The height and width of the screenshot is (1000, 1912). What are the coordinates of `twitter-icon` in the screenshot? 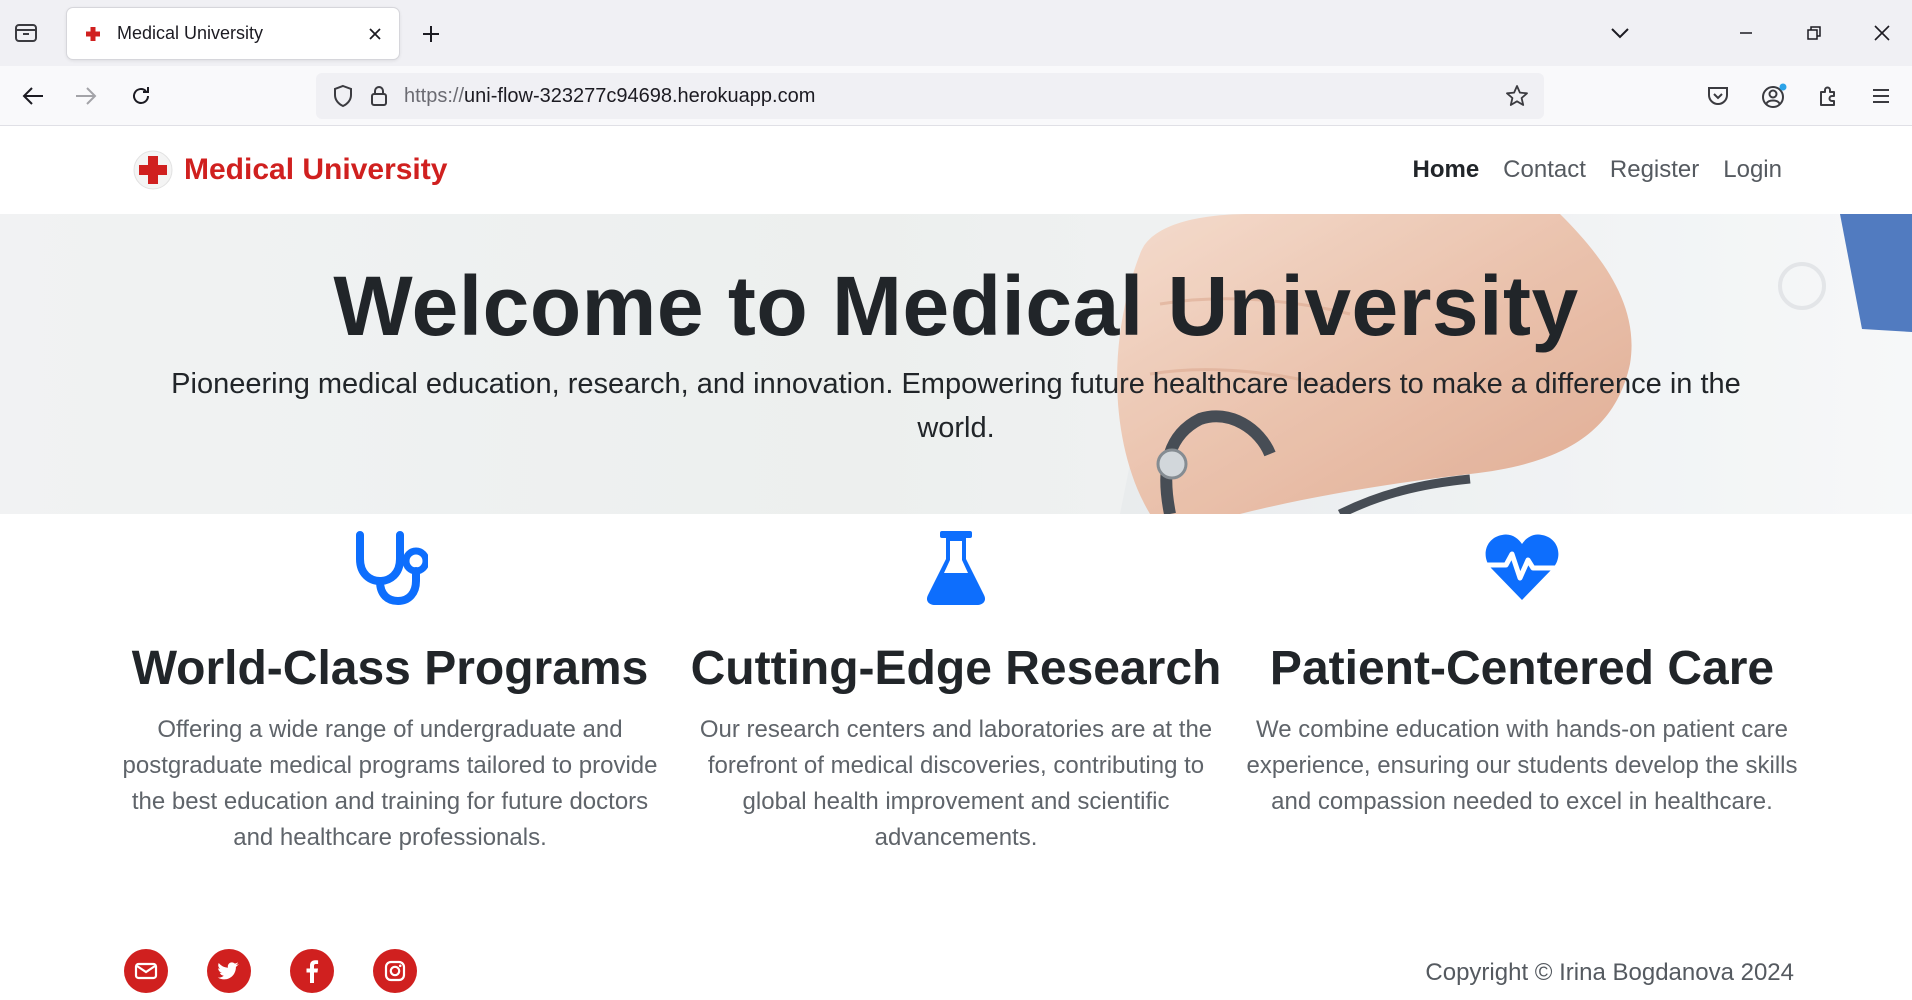 It's located at (228, 971).